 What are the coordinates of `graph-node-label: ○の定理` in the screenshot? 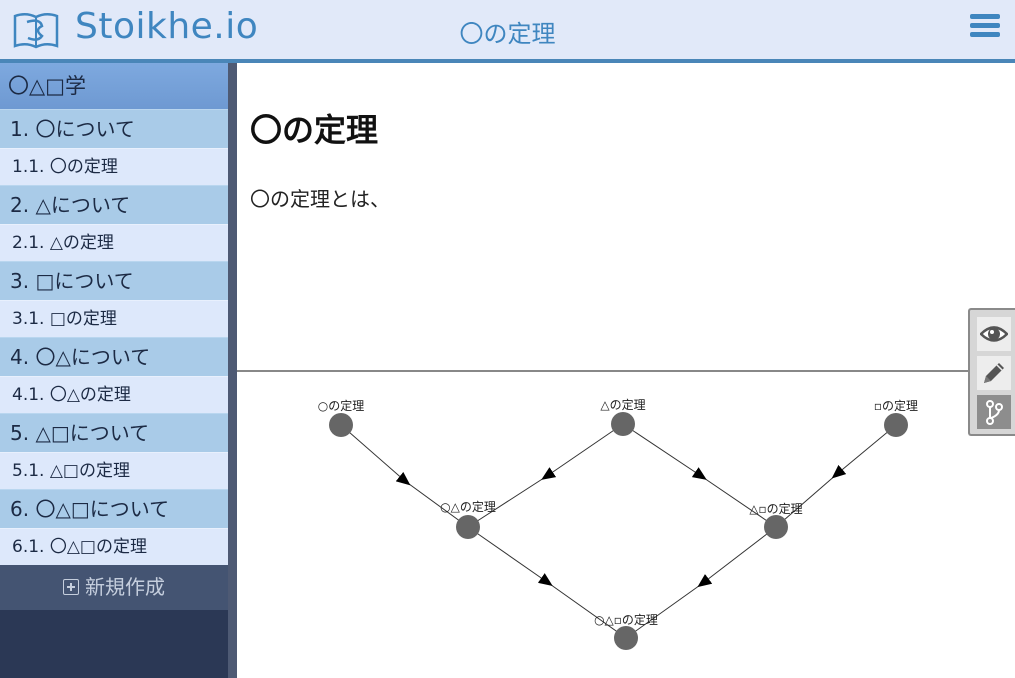 It's located at (341, 405).